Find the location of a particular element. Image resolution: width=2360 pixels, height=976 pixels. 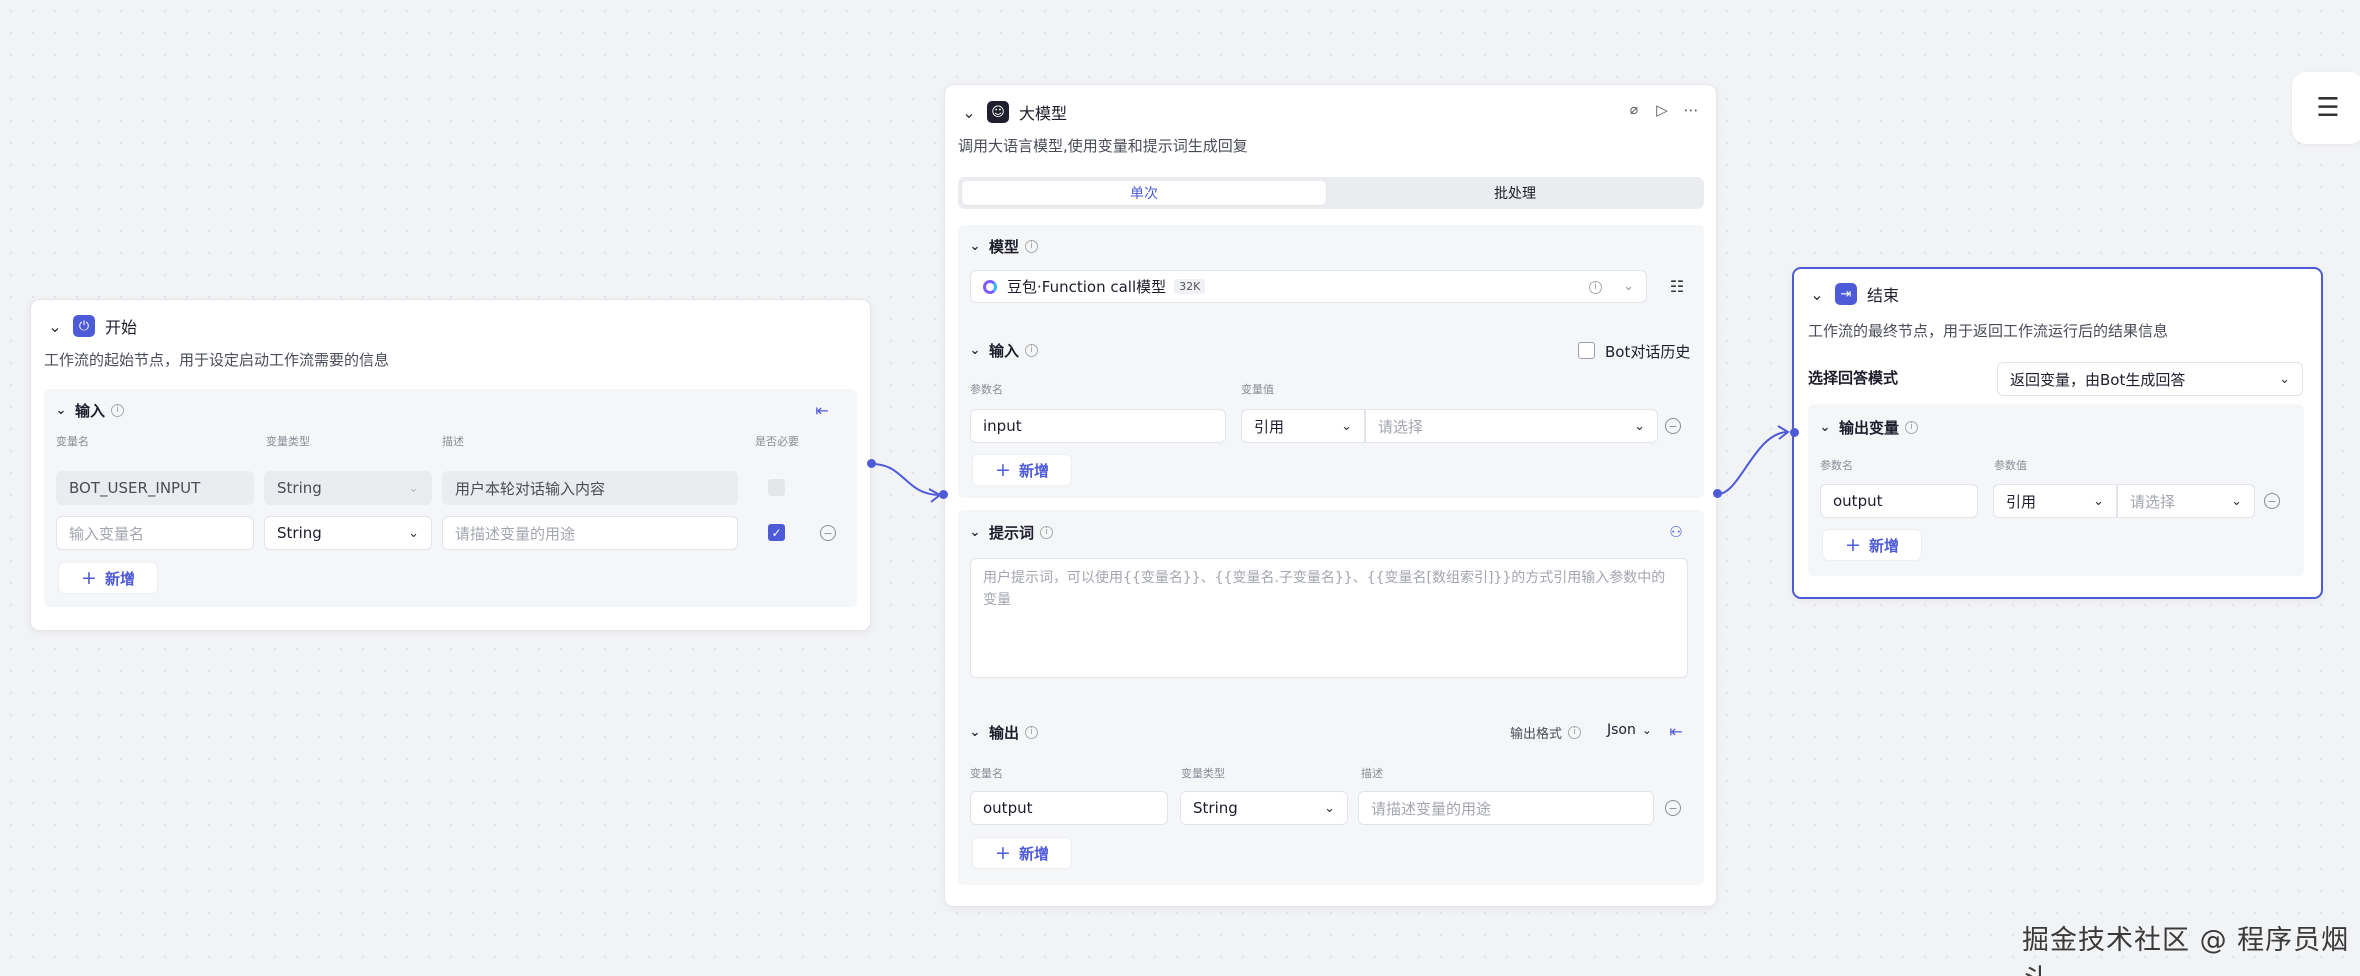

col-header-name: 变量名 is located at coordinates (986, 773).